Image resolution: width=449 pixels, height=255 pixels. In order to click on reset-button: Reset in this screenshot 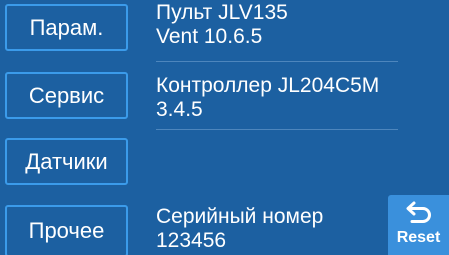, I will do `click(418, 225)`.